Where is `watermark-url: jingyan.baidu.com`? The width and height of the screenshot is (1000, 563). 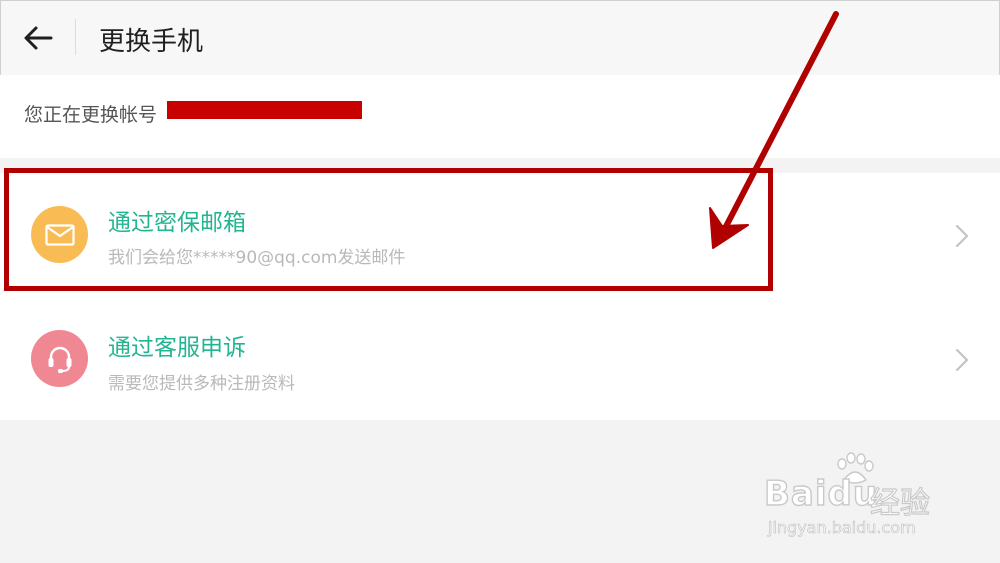 watermark-url: jingyan.baidu.com is located at coordinates (842, 528).